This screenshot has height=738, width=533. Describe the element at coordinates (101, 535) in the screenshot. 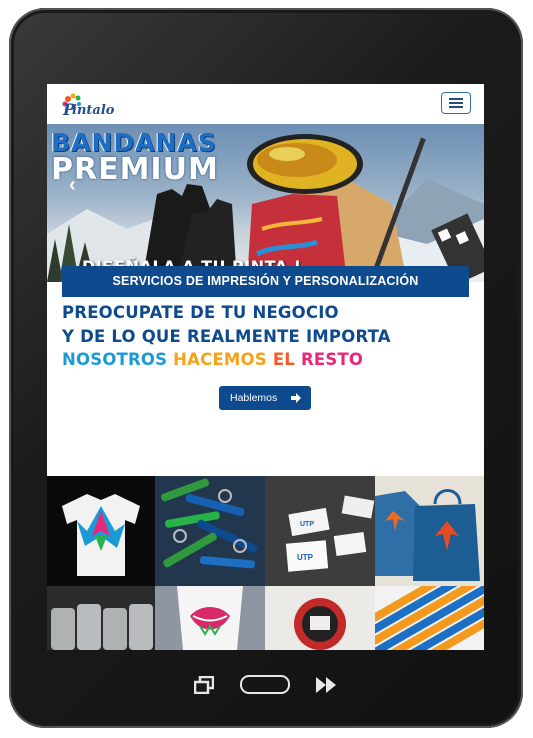

I see `tshirt-image` at that location.